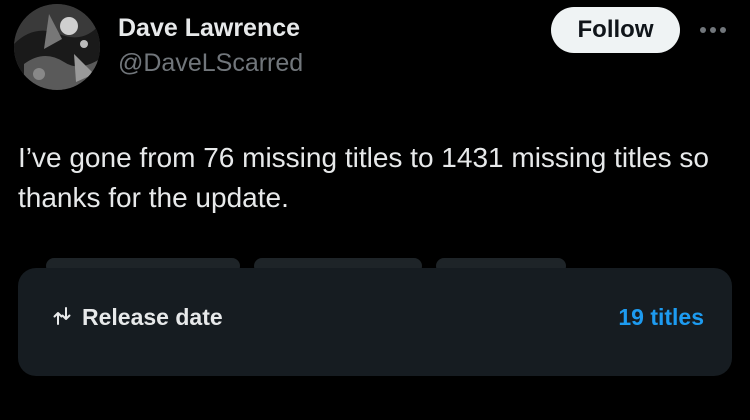  Describe the element at coordinates (210, 63) in the screenshot. I see `author-handle: @DaveLScarred` at that location.